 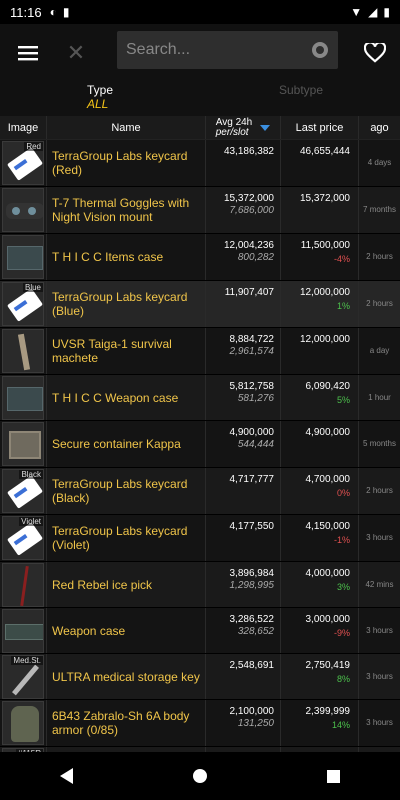 What do you see at coordinates (66, 776) in the screenshot?
I see `back-icon` at bounding box center [66, 776].